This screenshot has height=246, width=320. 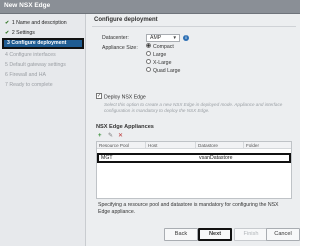 I want to click on finish-button: Finish, so click(x=251, y=234).